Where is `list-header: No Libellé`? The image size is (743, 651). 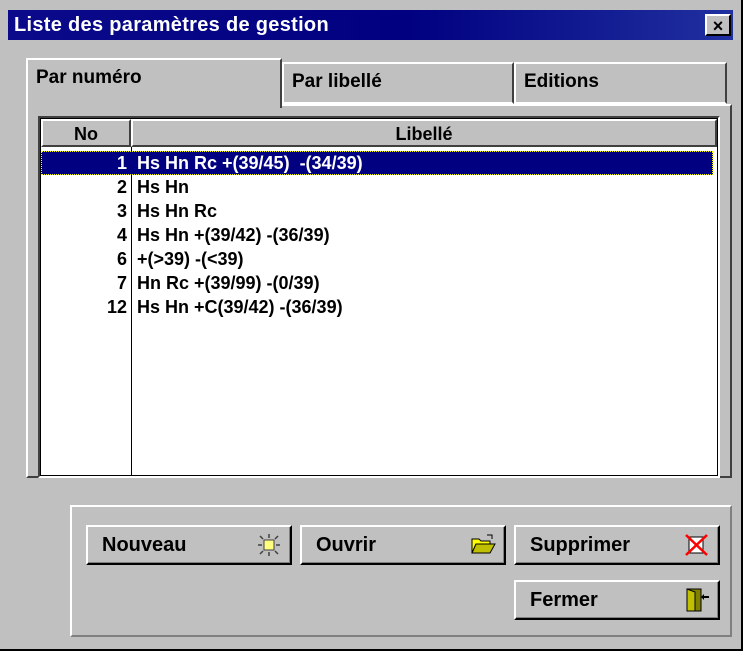
list-header: No Libellé is located at coordinates (379, 133).